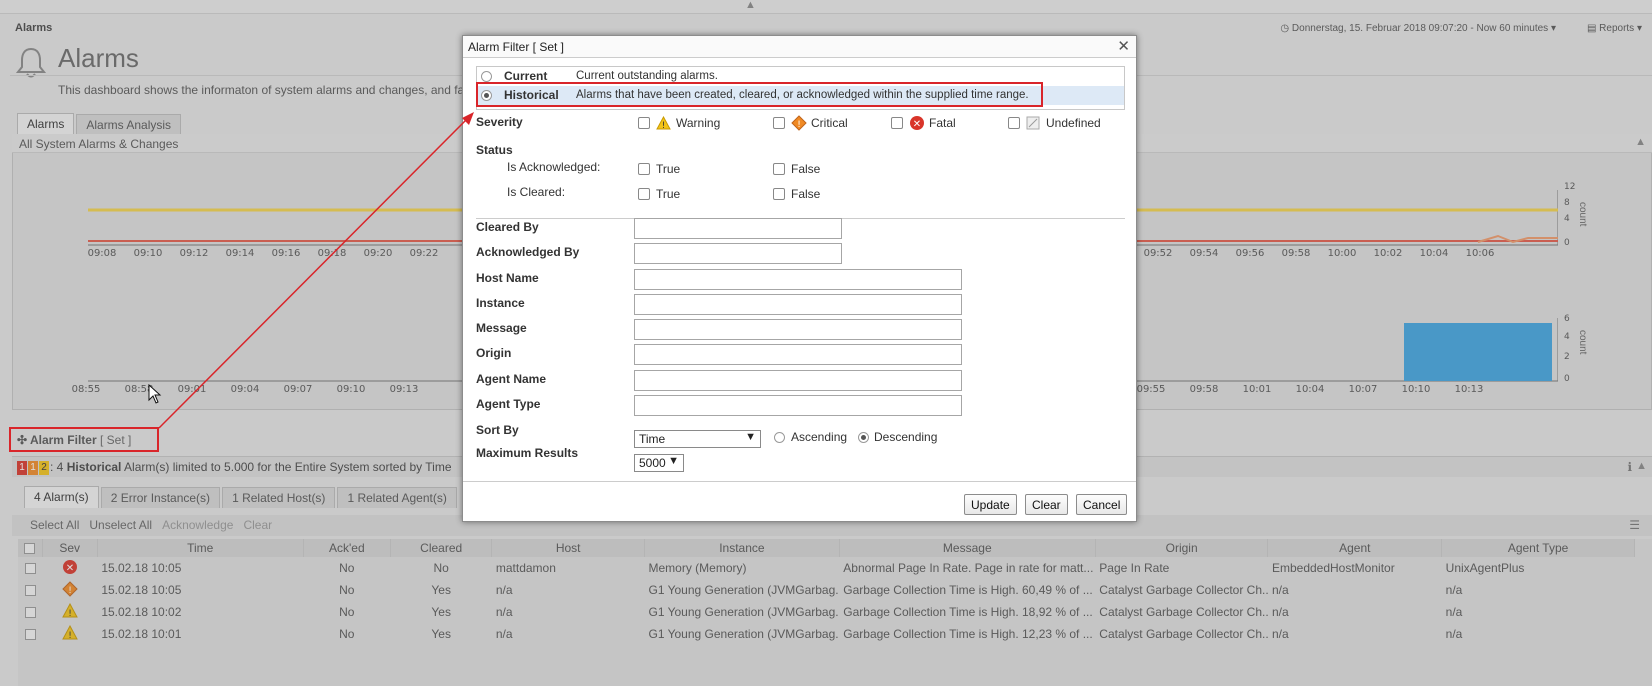 The height and width of the screenshot is (686, 1652). What do you see at coordinates (1014, 123) in the screenshot?
I see `severity-undefined-checkbox` at bounding box center [1014, 123].